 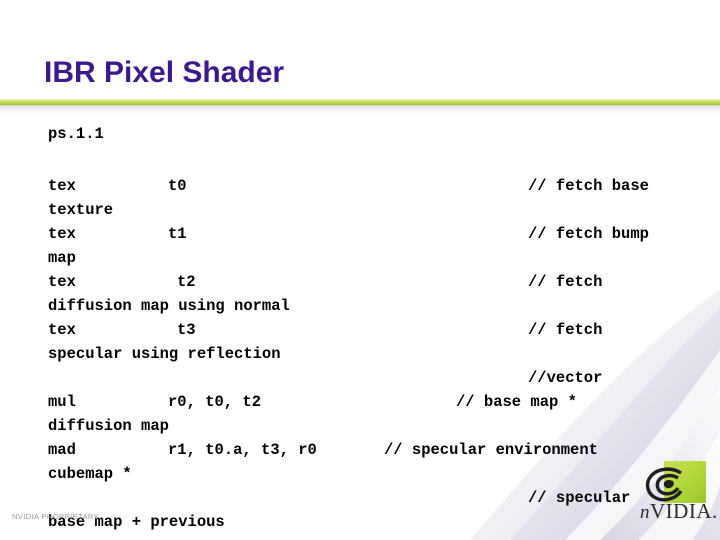 What do you see at coordinates (242, 450) in the screenshot?
I see `code-args: r1, t0.a, t3, r0` at bounding box center [242, 450].